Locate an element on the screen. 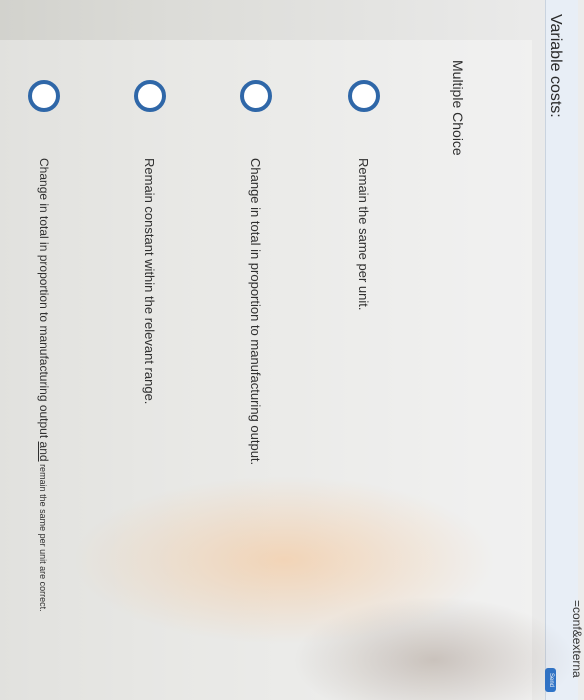  question-header: Variable costs: is located at coordinates (561, 350).